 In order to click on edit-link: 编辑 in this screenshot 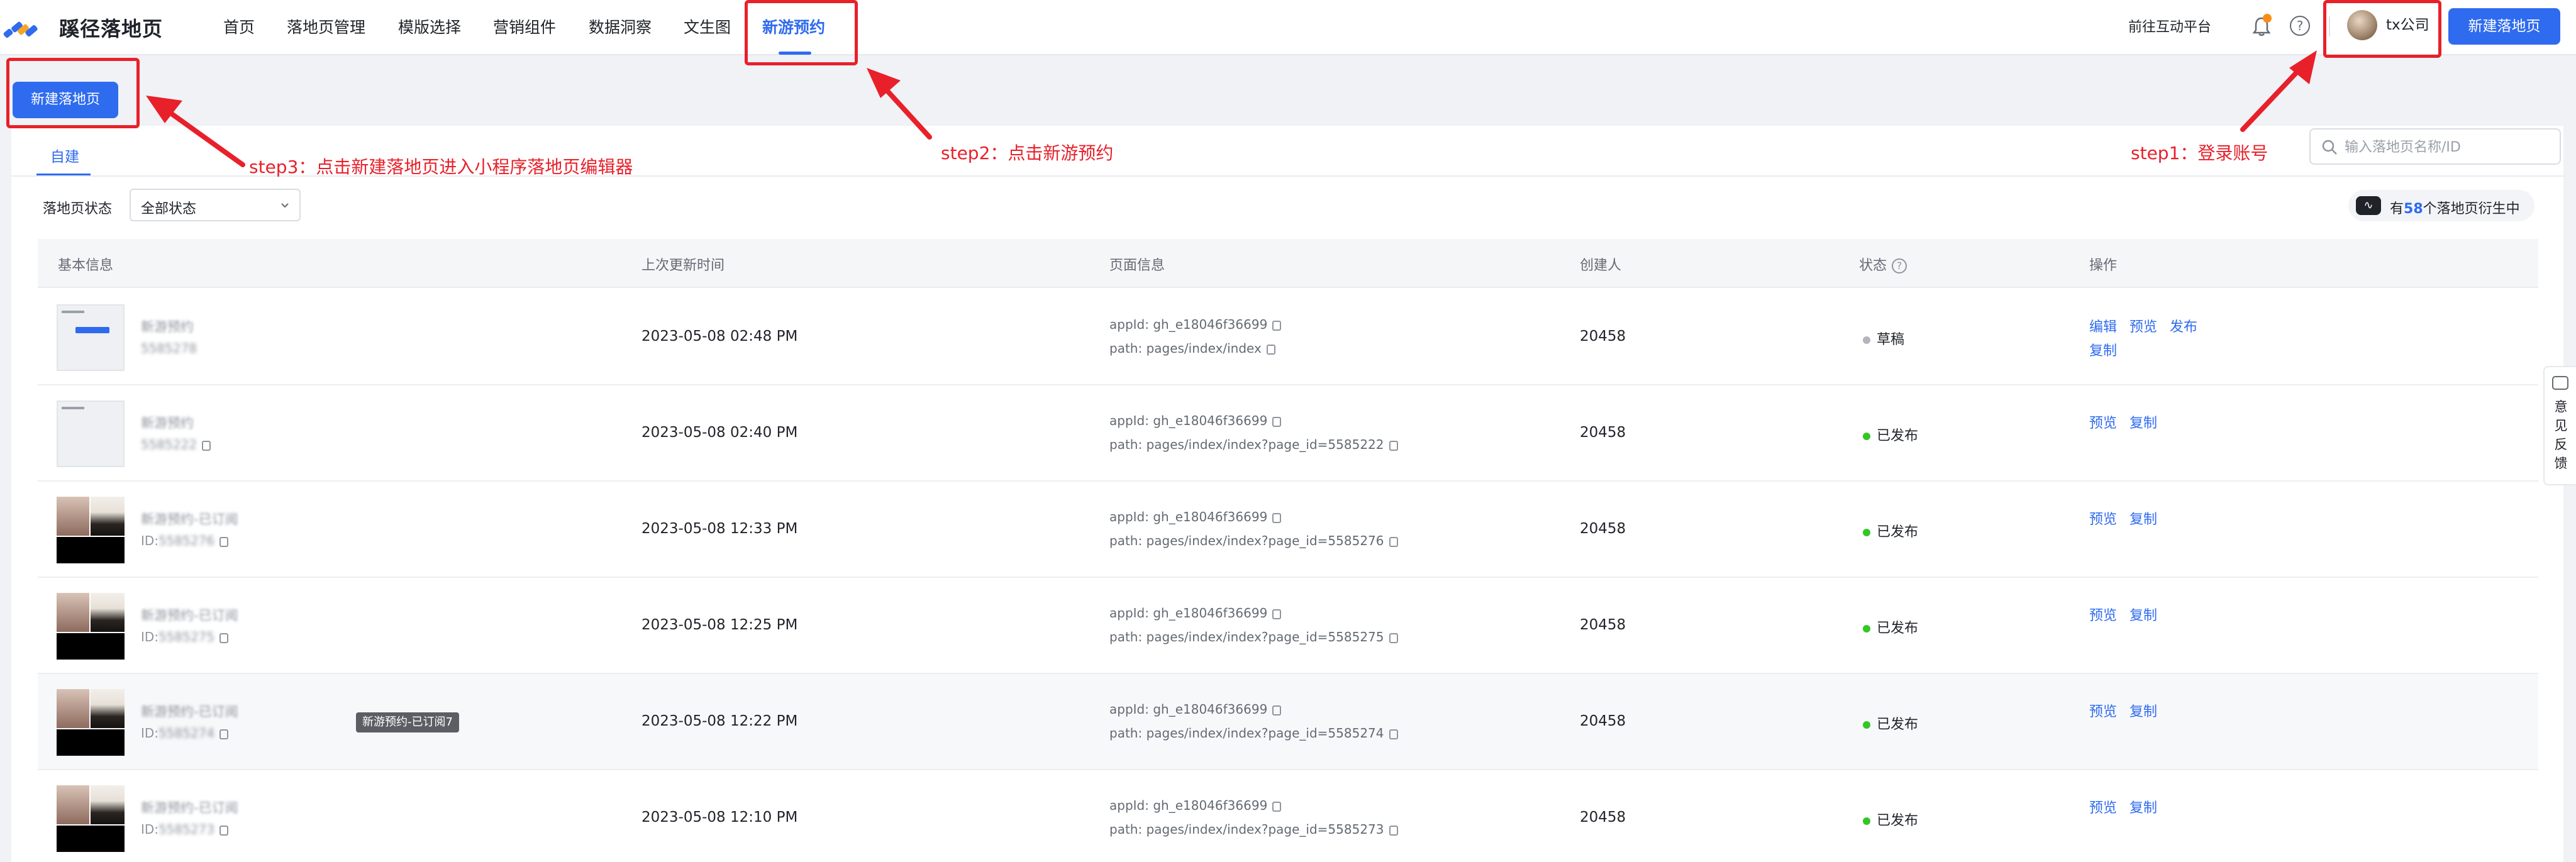, I will do `click(2103, 327)`.